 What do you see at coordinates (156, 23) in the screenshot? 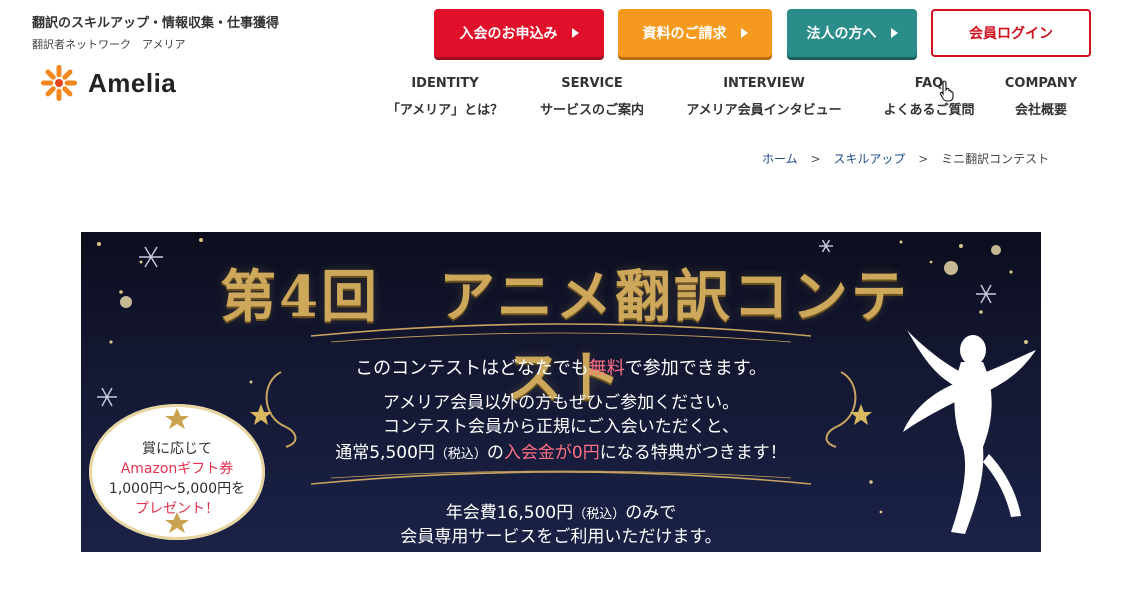
I see `tagline: 翻訳のスキルアップ・情報収集・仕事獲得` at bounding box center [156, 23].